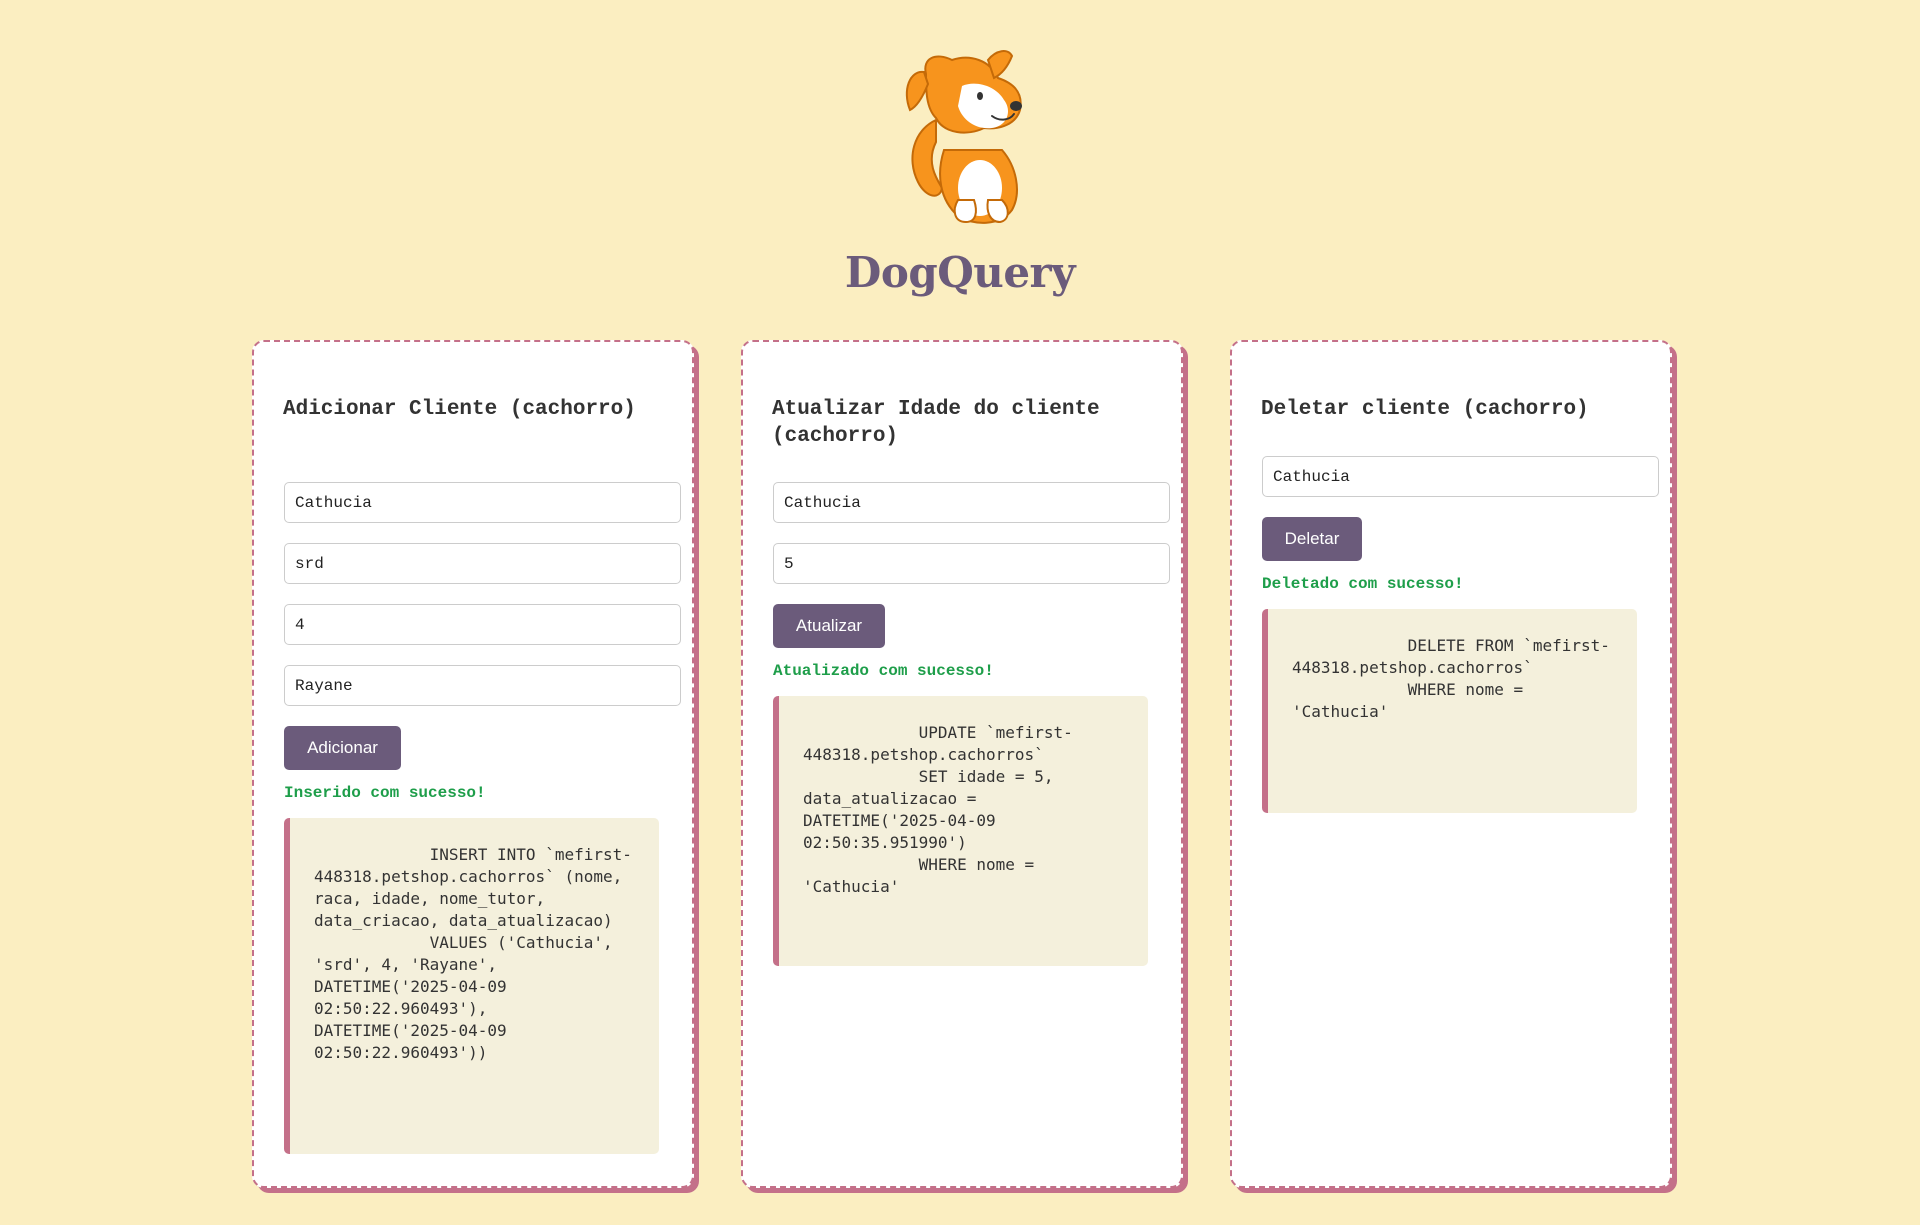 The height and width of the screenshot is (1225, 1920). What do you see at coordinates (482, 563) in the screenshot?
I see `breed-input` at bounding box center [482, 563].